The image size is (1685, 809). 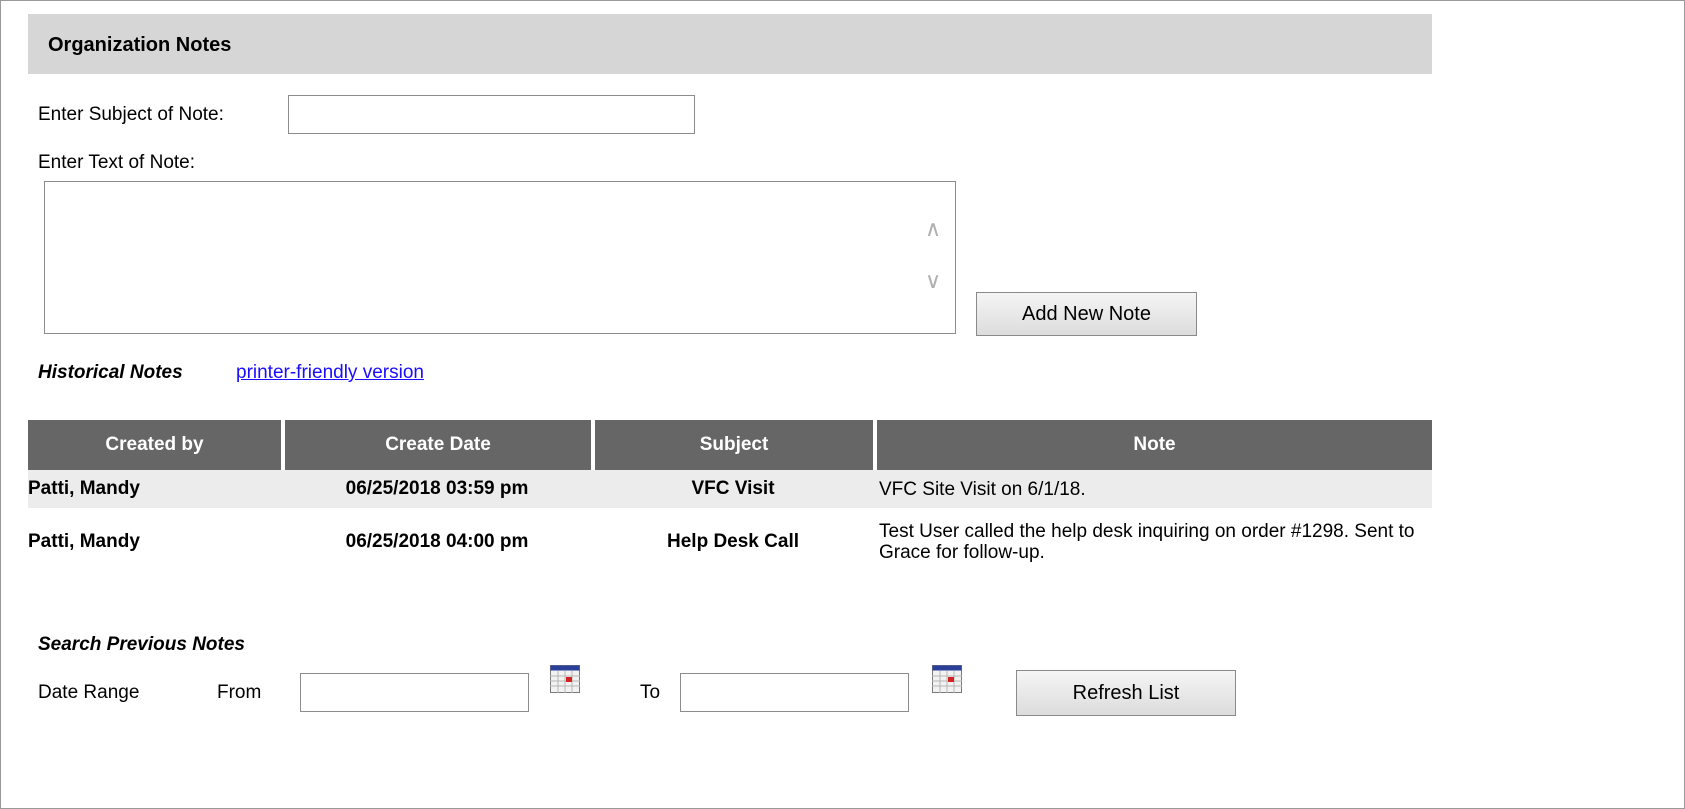 What do you see at coordinates (735, 445) in the screenshot?
I see `header-subject: Subject` at bounding box center [735, 445].